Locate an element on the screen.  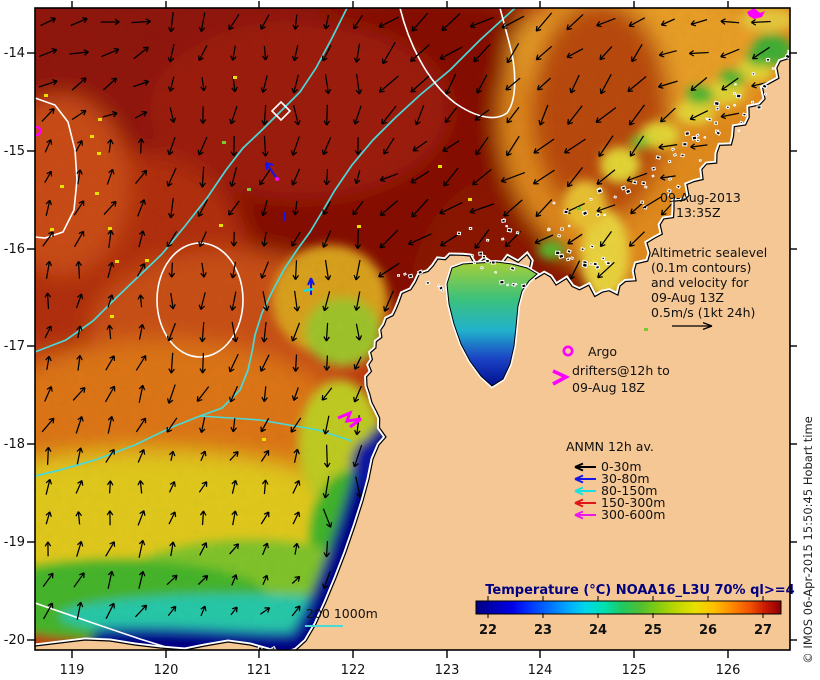
y-axis-label: -19 is located at coordinates (14, 542).